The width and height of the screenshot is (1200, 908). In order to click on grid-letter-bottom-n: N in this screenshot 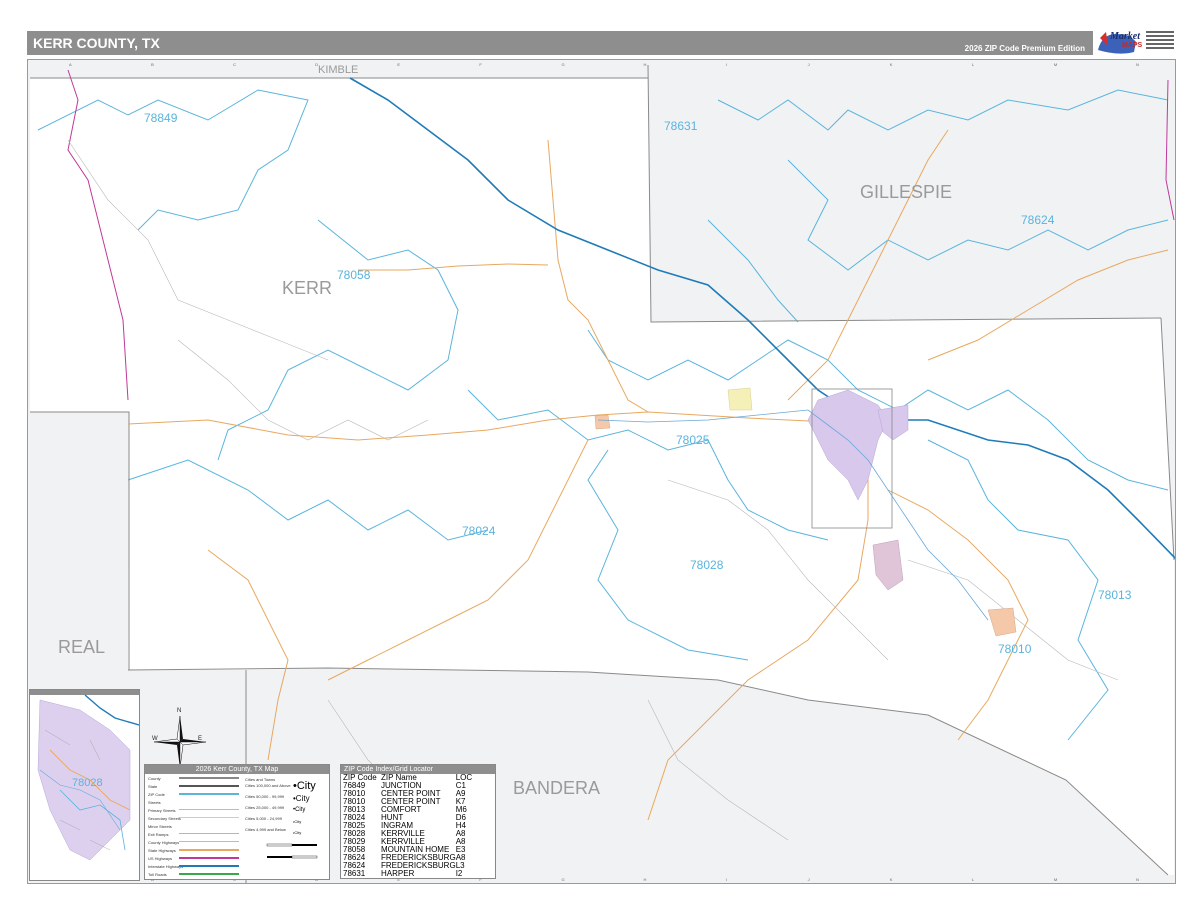, I will do `click(1137, 879)`.